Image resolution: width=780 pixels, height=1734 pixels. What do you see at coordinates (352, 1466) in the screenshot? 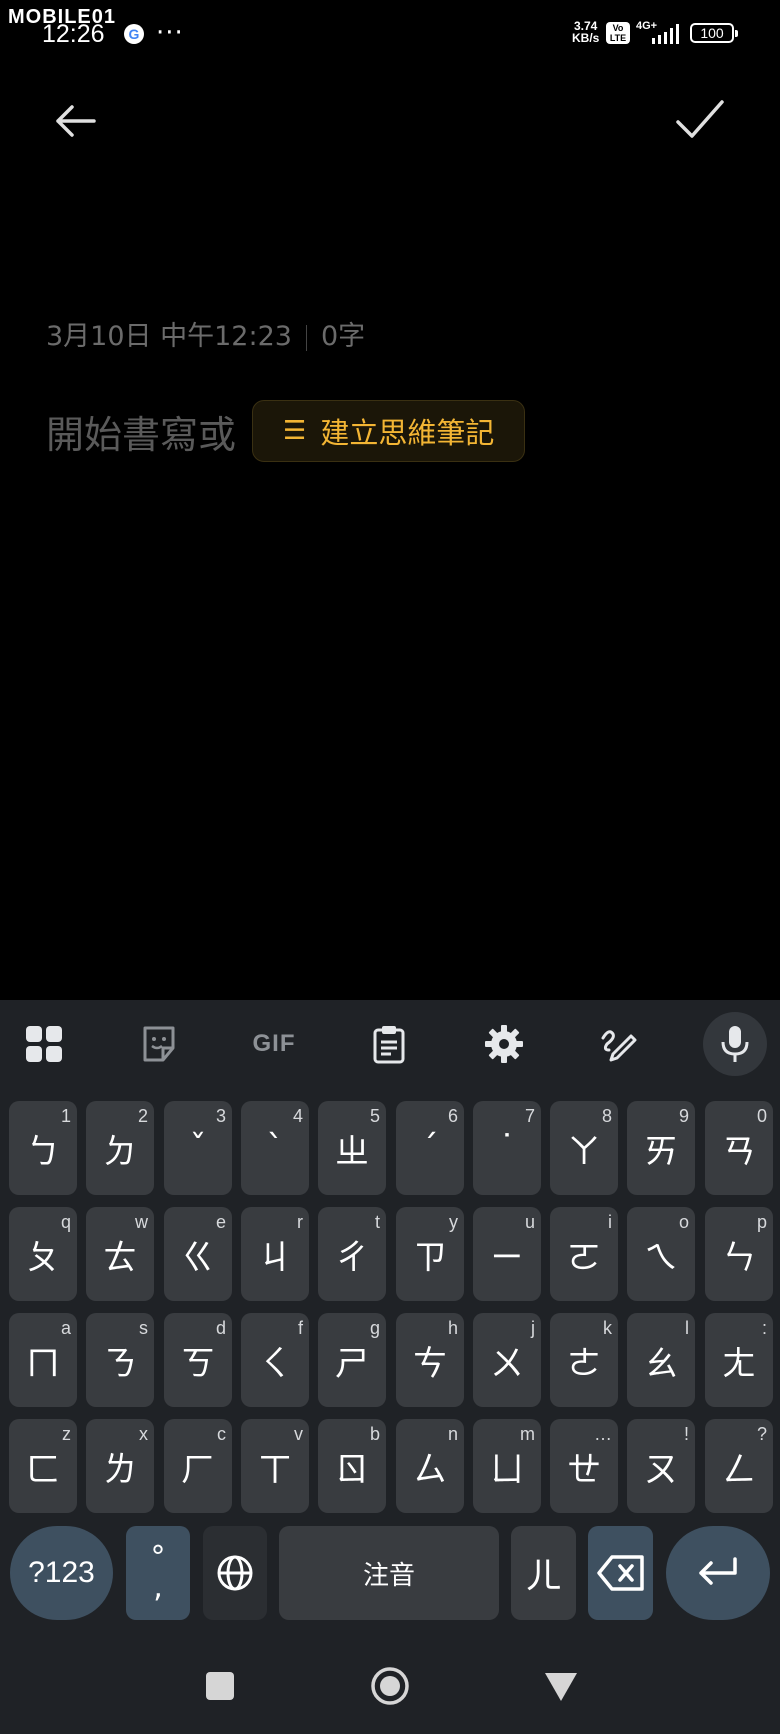
I see `key-row4-4: bㄖ` at bounding box center [352, 1466].